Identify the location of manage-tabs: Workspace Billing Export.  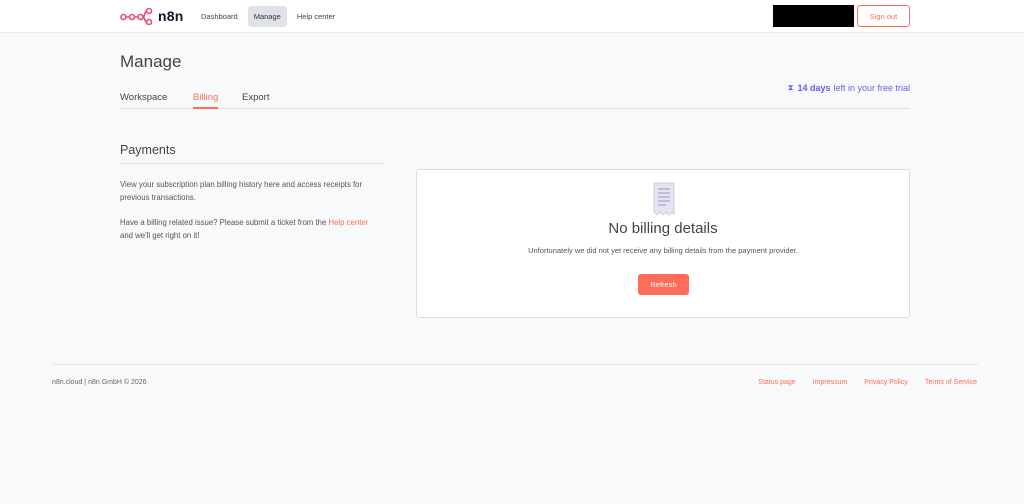
(515, 100).